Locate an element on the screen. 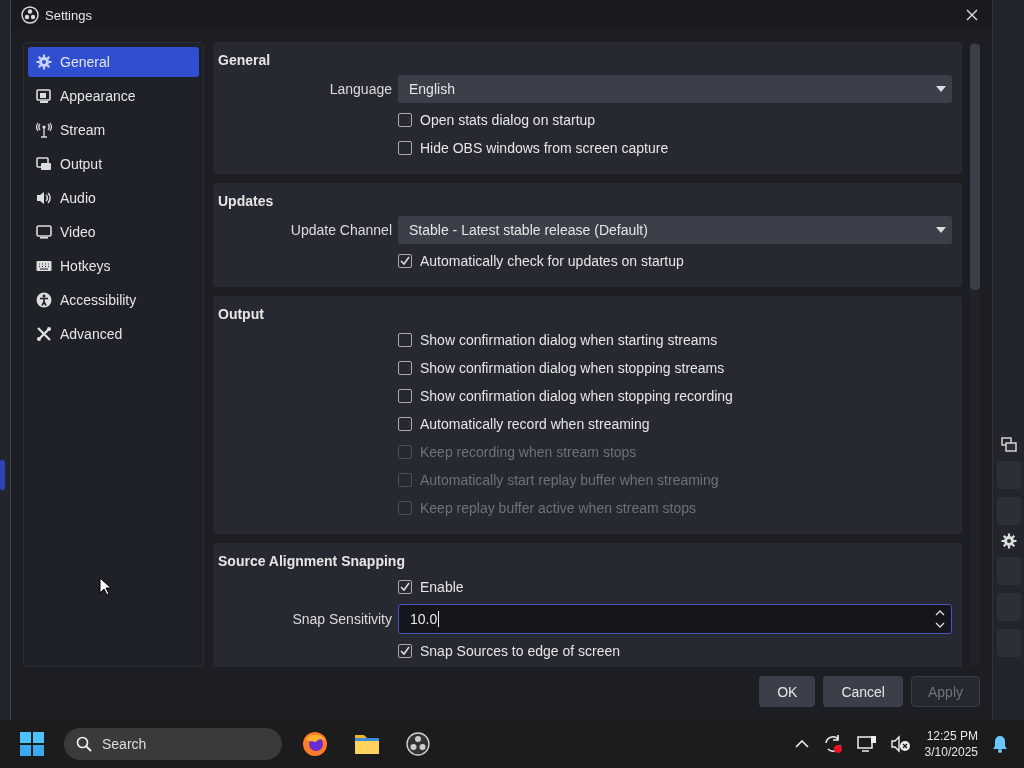 The image size is (1024, 768). screens-icon is located at coordinates (44, 164).